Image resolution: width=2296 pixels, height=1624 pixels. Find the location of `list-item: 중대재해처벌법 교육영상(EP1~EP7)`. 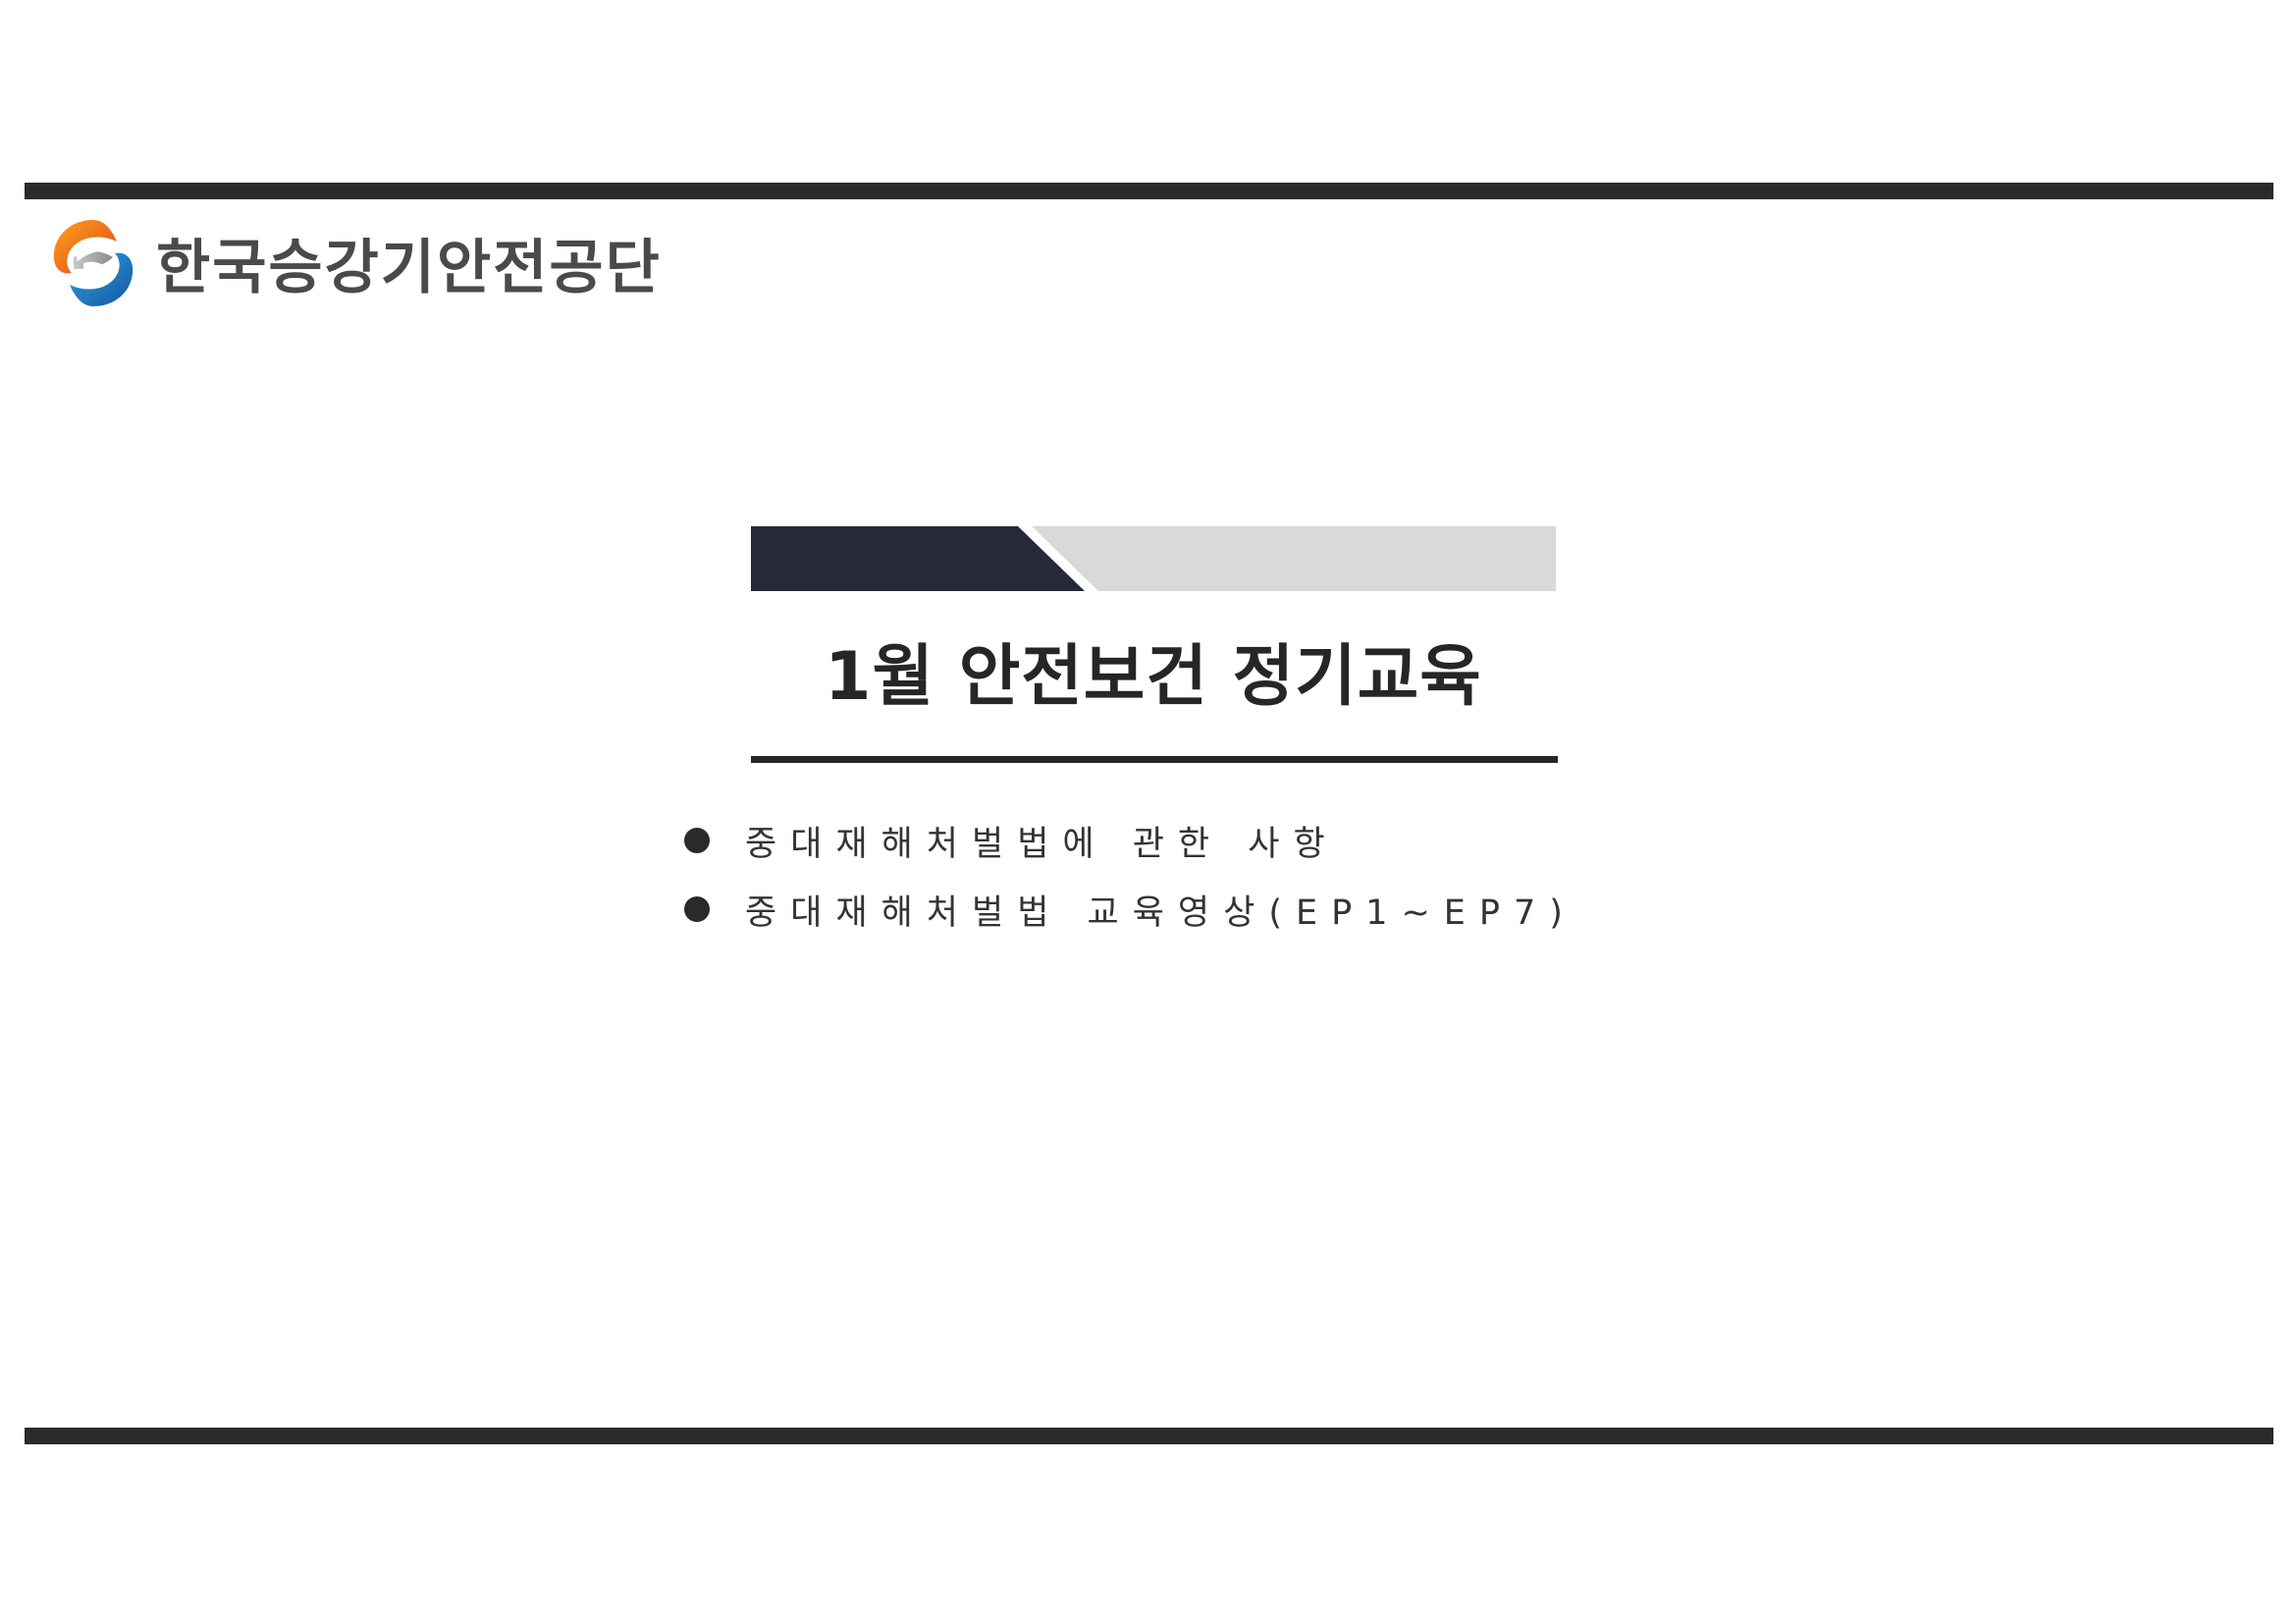

list-item: 중대재해처벌법 교육영상(EP1~EP7) is located at coordinates (1130, 909).